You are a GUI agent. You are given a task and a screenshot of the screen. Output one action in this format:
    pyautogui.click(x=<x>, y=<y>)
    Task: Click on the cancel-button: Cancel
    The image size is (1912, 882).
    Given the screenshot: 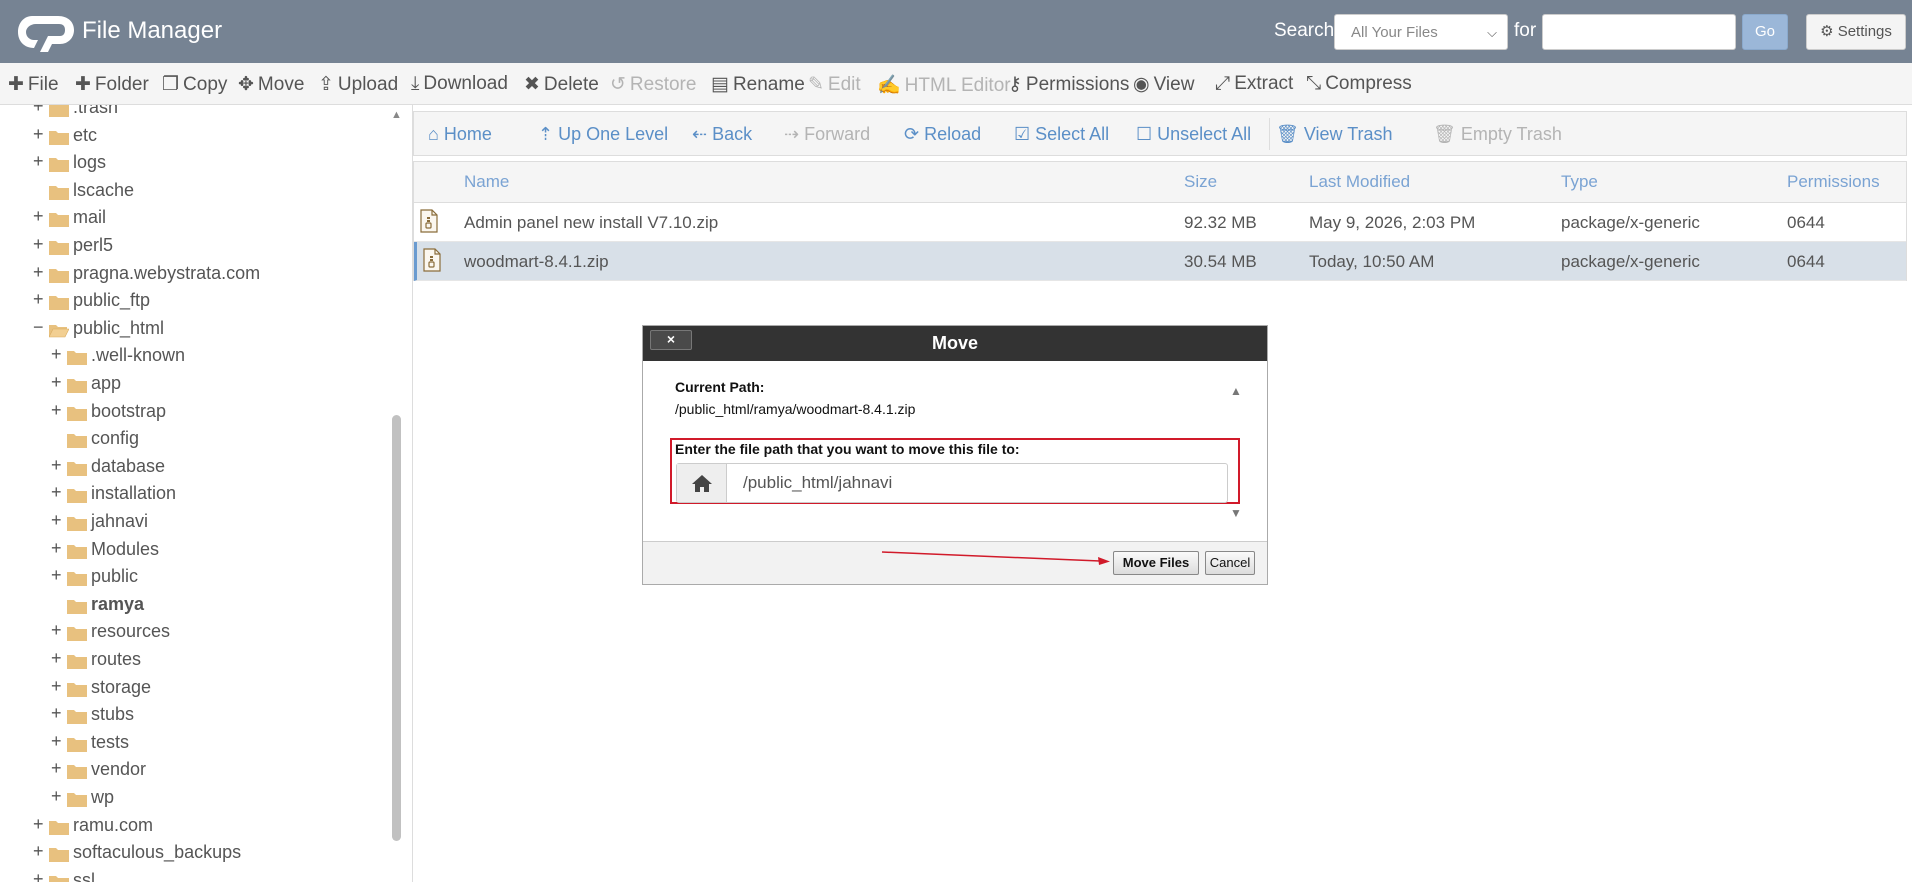 What is the action you would take?
    pyautogui.click(x=1230, y=563)
    